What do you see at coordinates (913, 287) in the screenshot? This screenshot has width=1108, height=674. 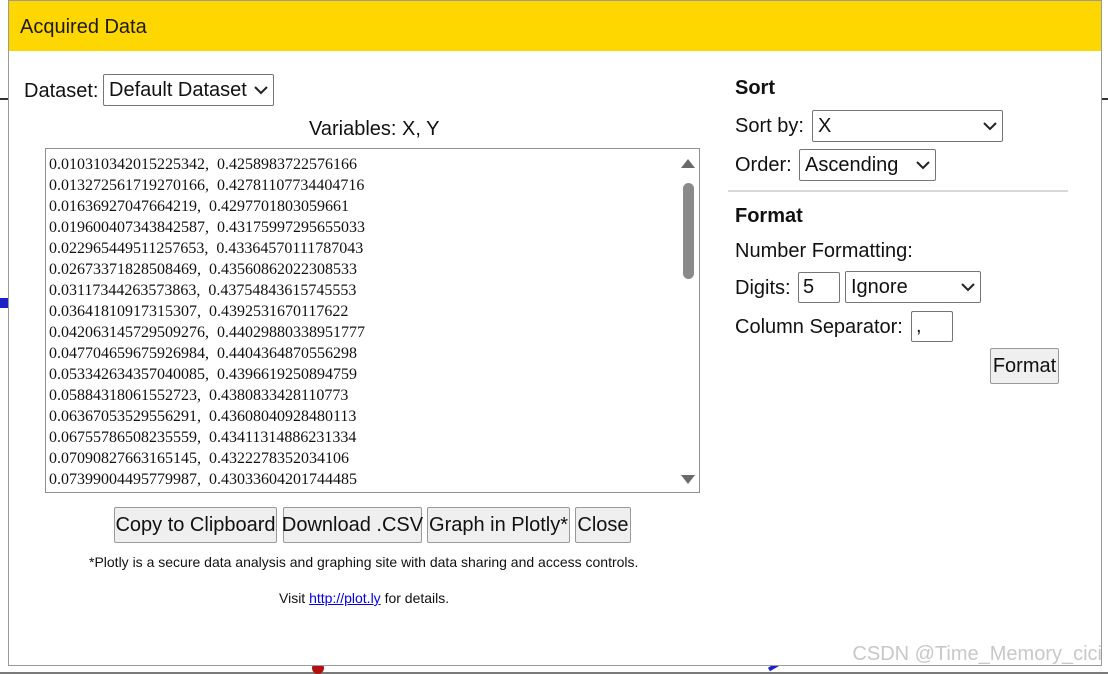 I see `digits-mode-select: Ignore` at bounding box center [913, 287].